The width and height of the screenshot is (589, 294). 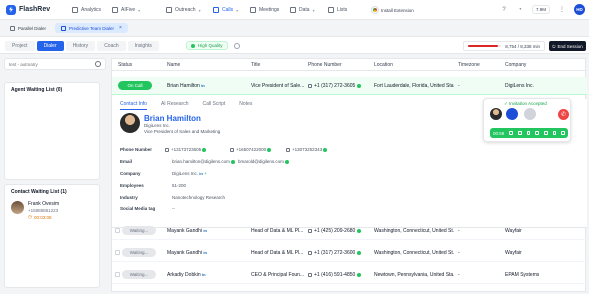 I want to click on email-value: bmarold@digilens.com, so click(x=264, y=161).